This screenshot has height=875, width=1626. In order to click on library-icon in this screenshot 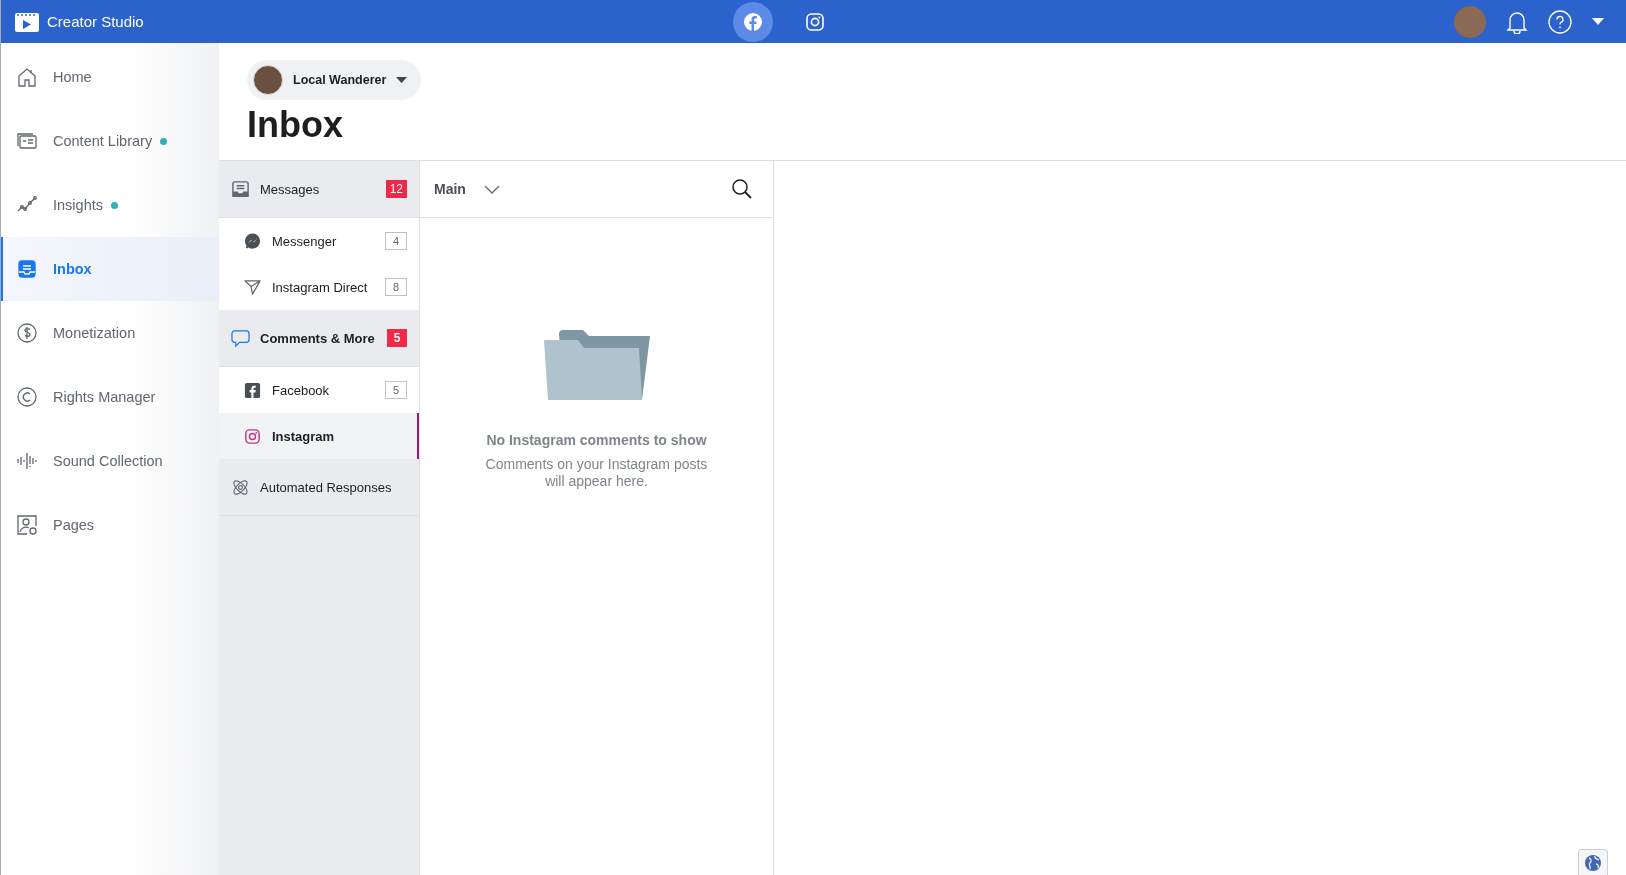, I will do `click(27, 141)`.